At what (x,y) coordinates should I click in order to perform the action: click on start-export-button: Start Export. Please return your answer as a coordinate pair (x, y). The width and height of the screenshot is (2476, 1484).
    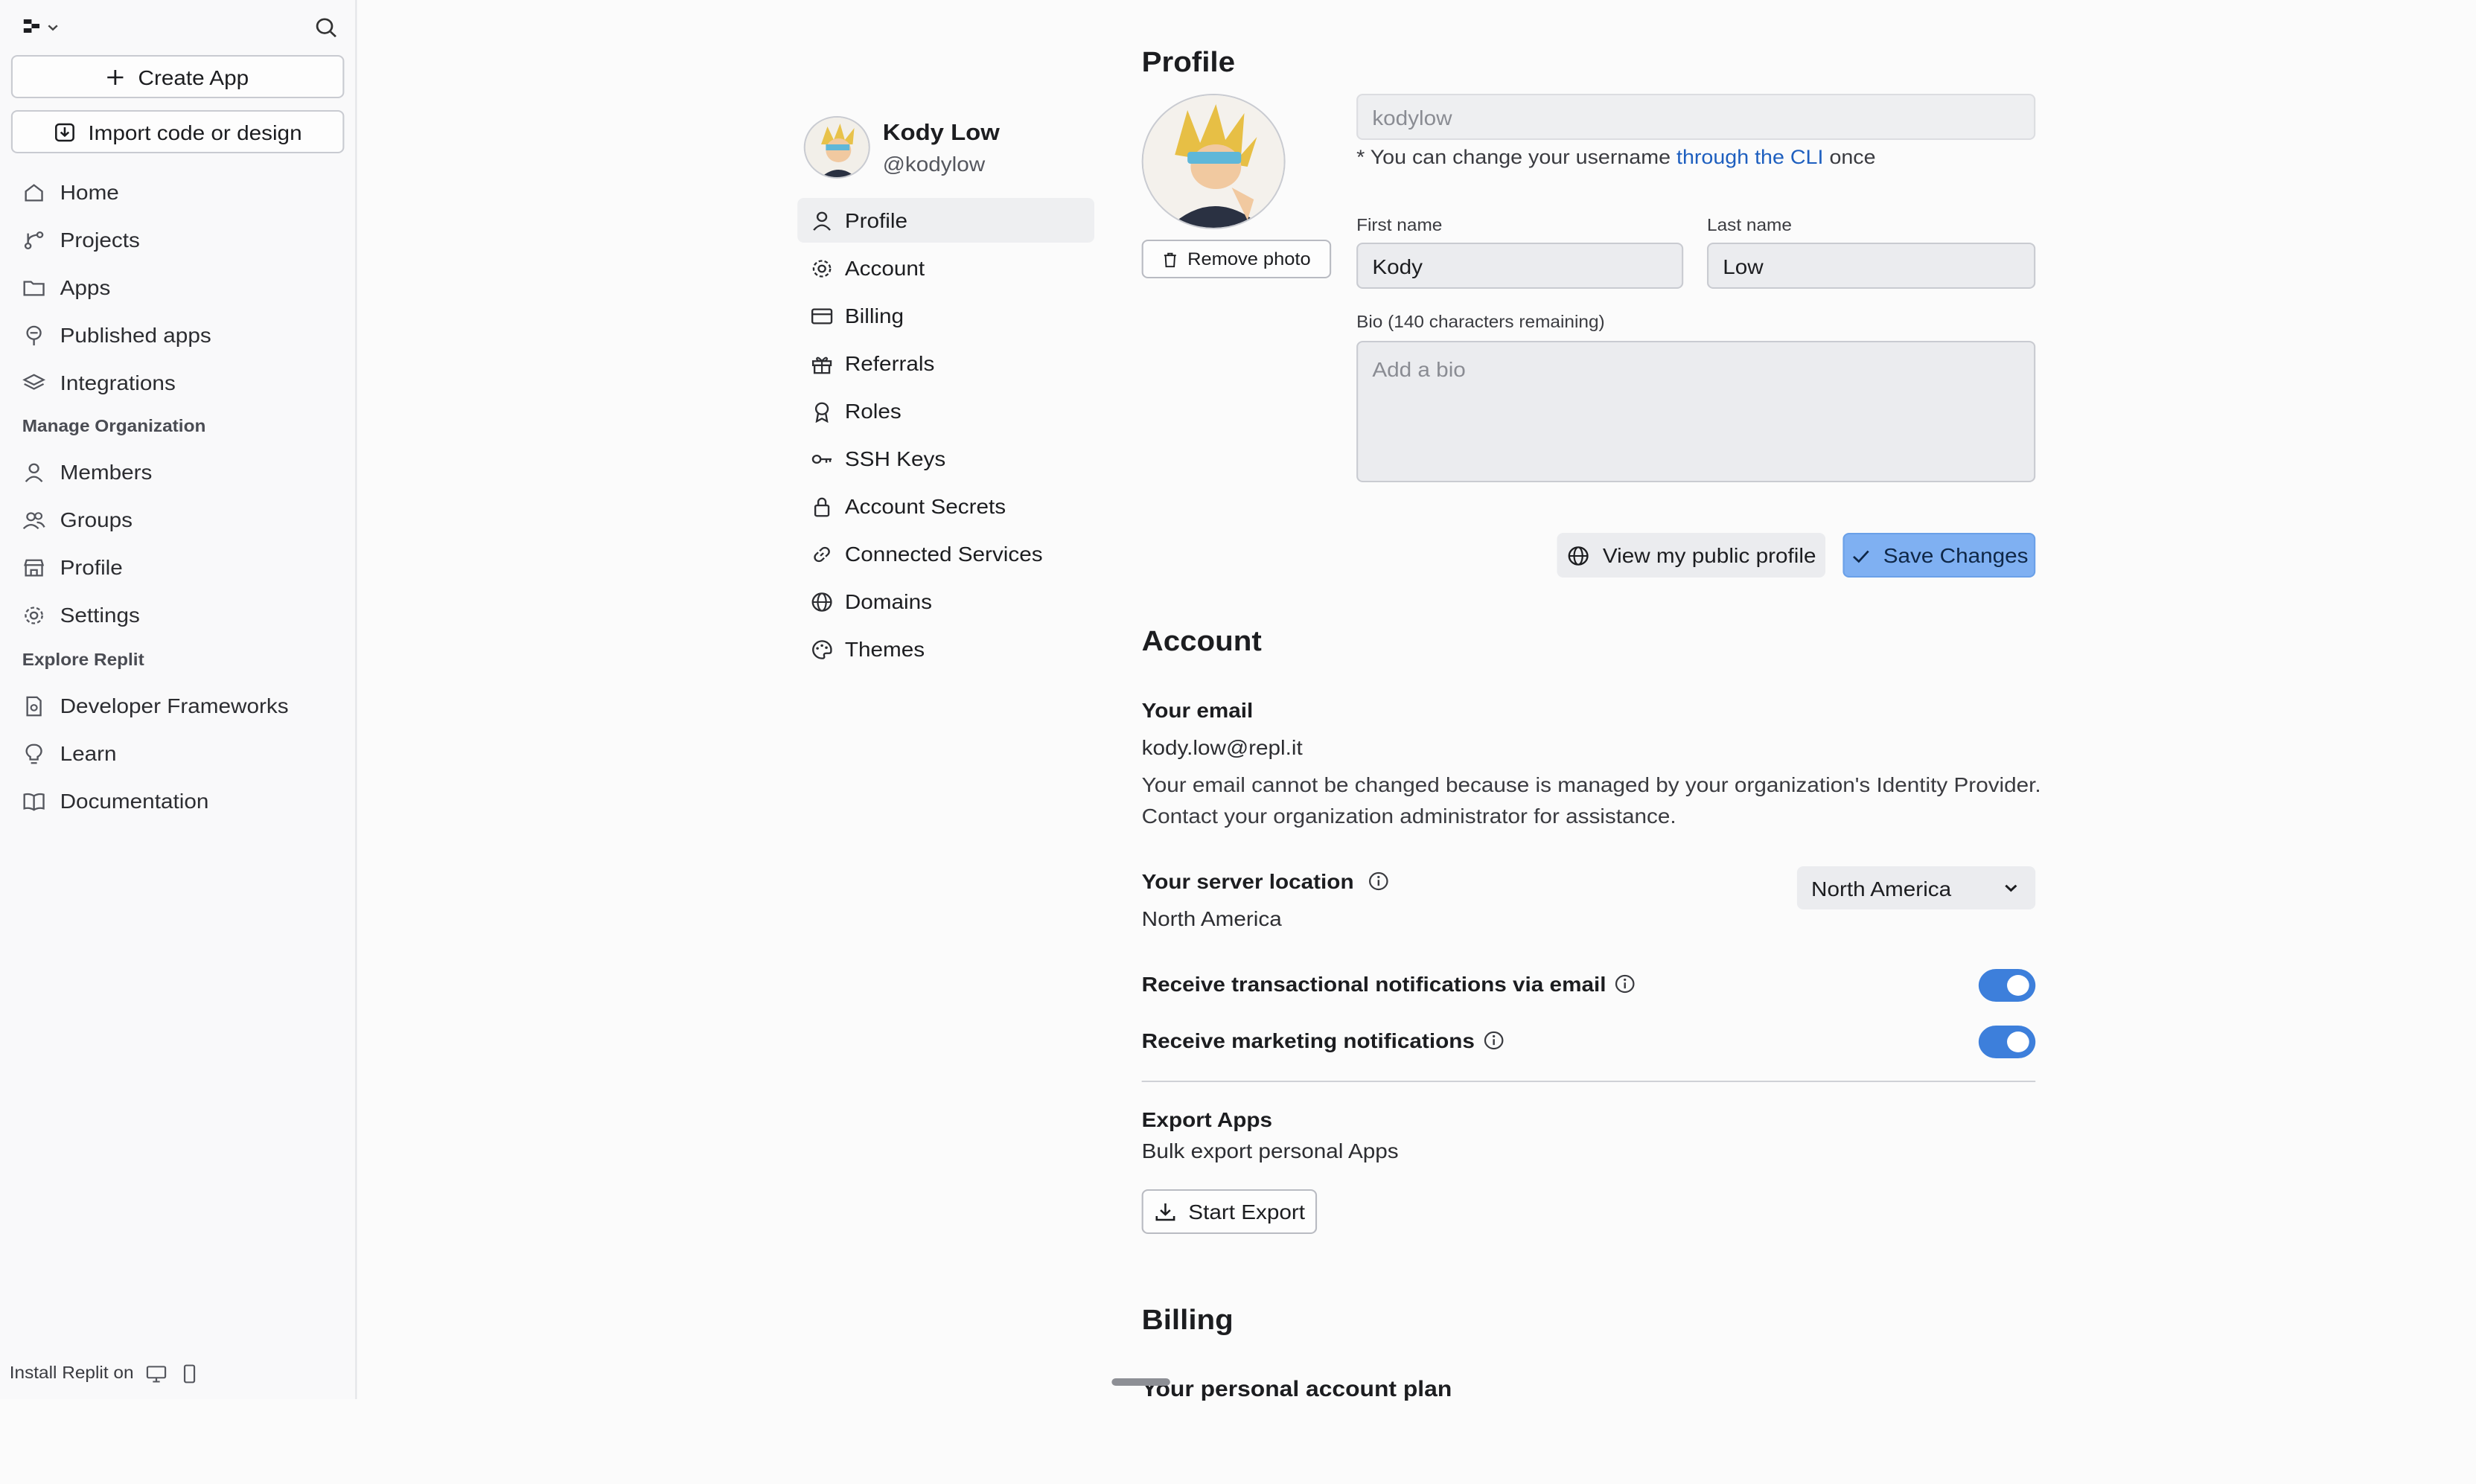
    Looking at the image, I should click on (1229, 1211).